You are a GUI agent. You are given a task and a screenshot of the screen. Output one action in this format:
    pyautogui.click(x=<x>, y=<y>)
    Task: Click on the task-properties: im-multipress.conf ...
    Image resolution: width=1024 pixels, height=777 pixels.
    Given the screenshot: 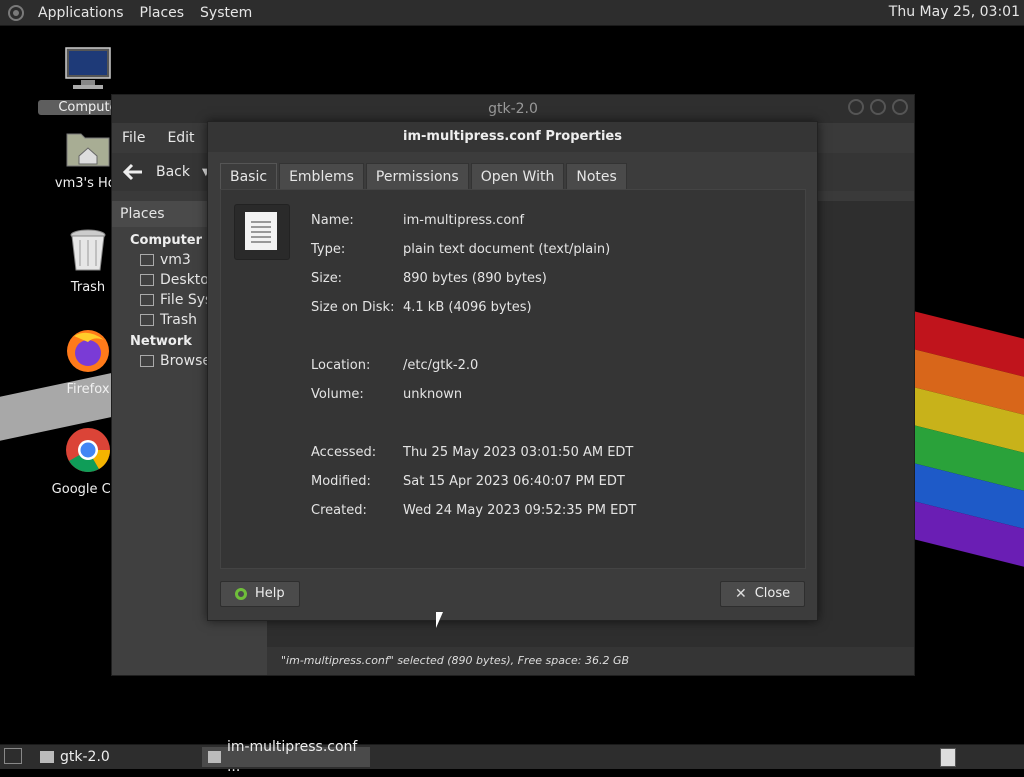 What is the action you would take?
    pyautogui.click(x=286, y=757)
    